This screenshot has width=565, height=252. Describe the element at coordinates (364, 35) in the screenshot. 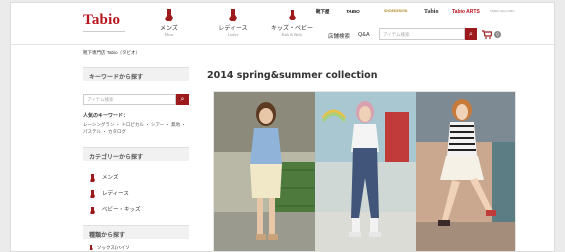

I see `qa-link: Q&A` at that location.